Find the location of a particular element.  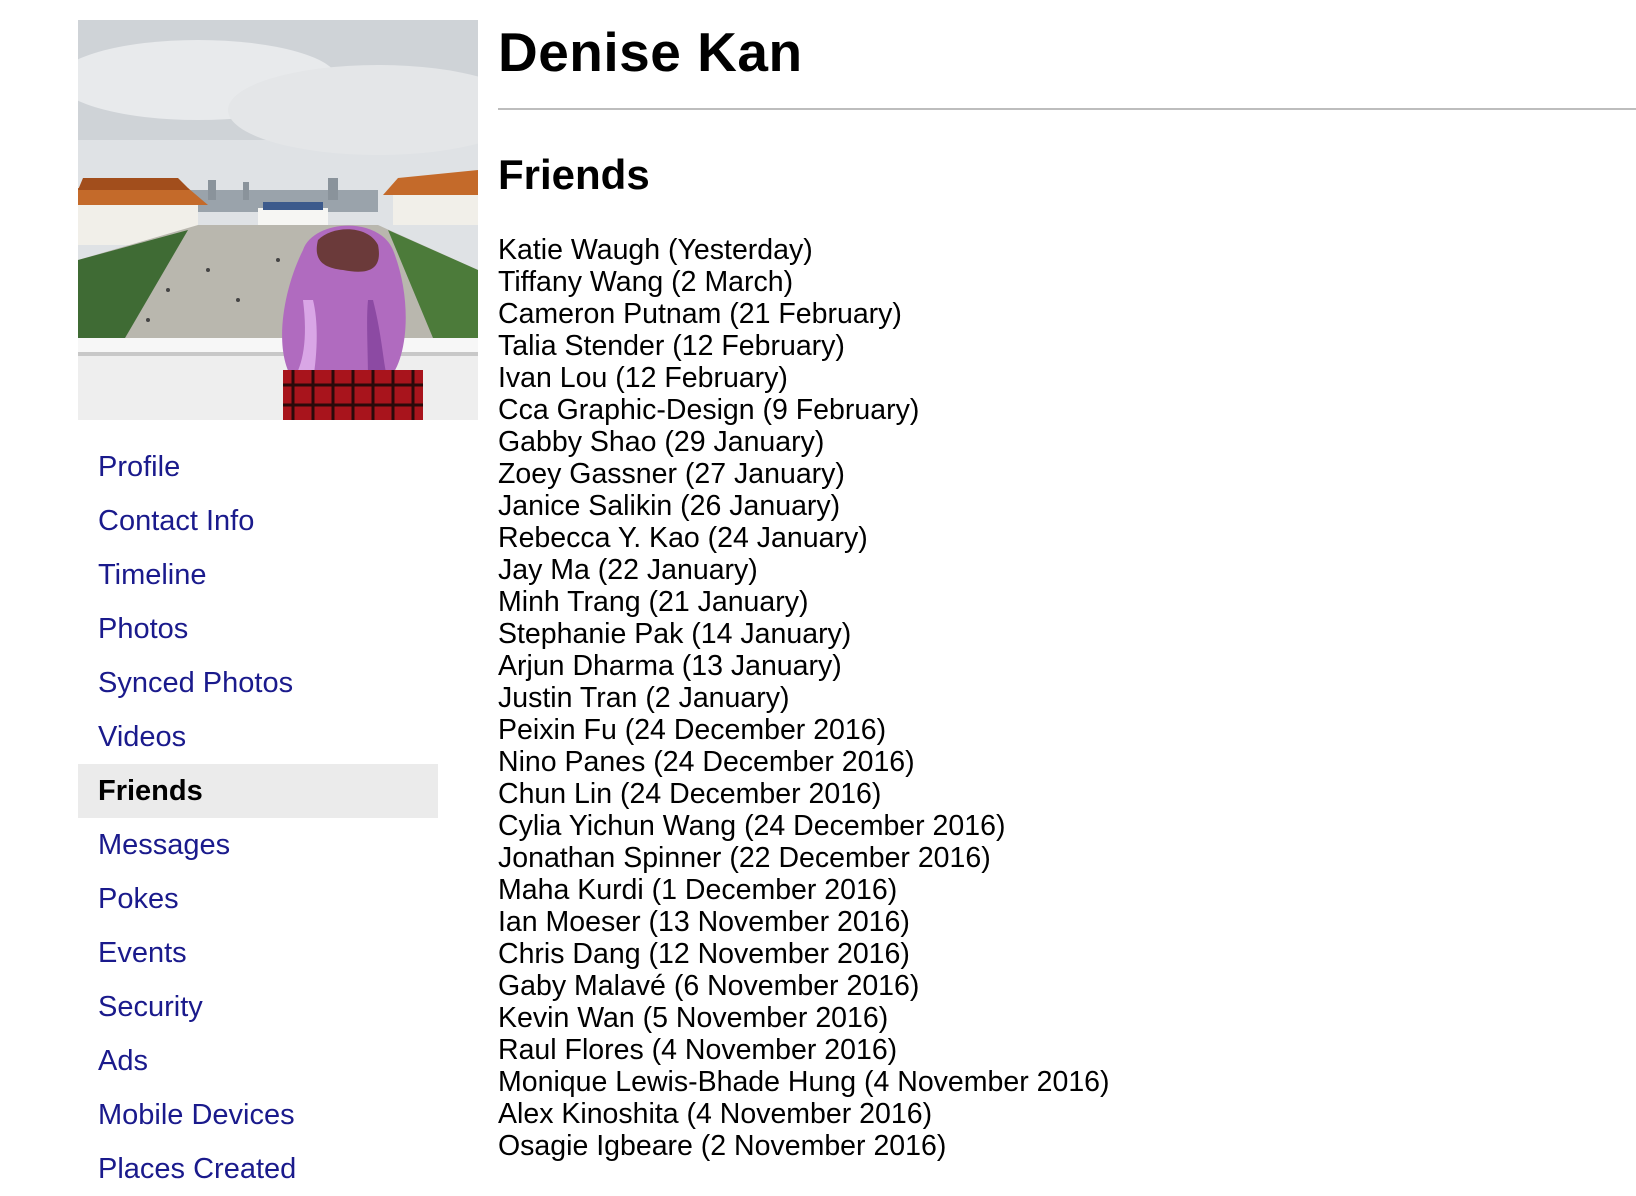

list-item: Osagie Igbeare (2 November 2016) is located at coordinates (722, 1146).